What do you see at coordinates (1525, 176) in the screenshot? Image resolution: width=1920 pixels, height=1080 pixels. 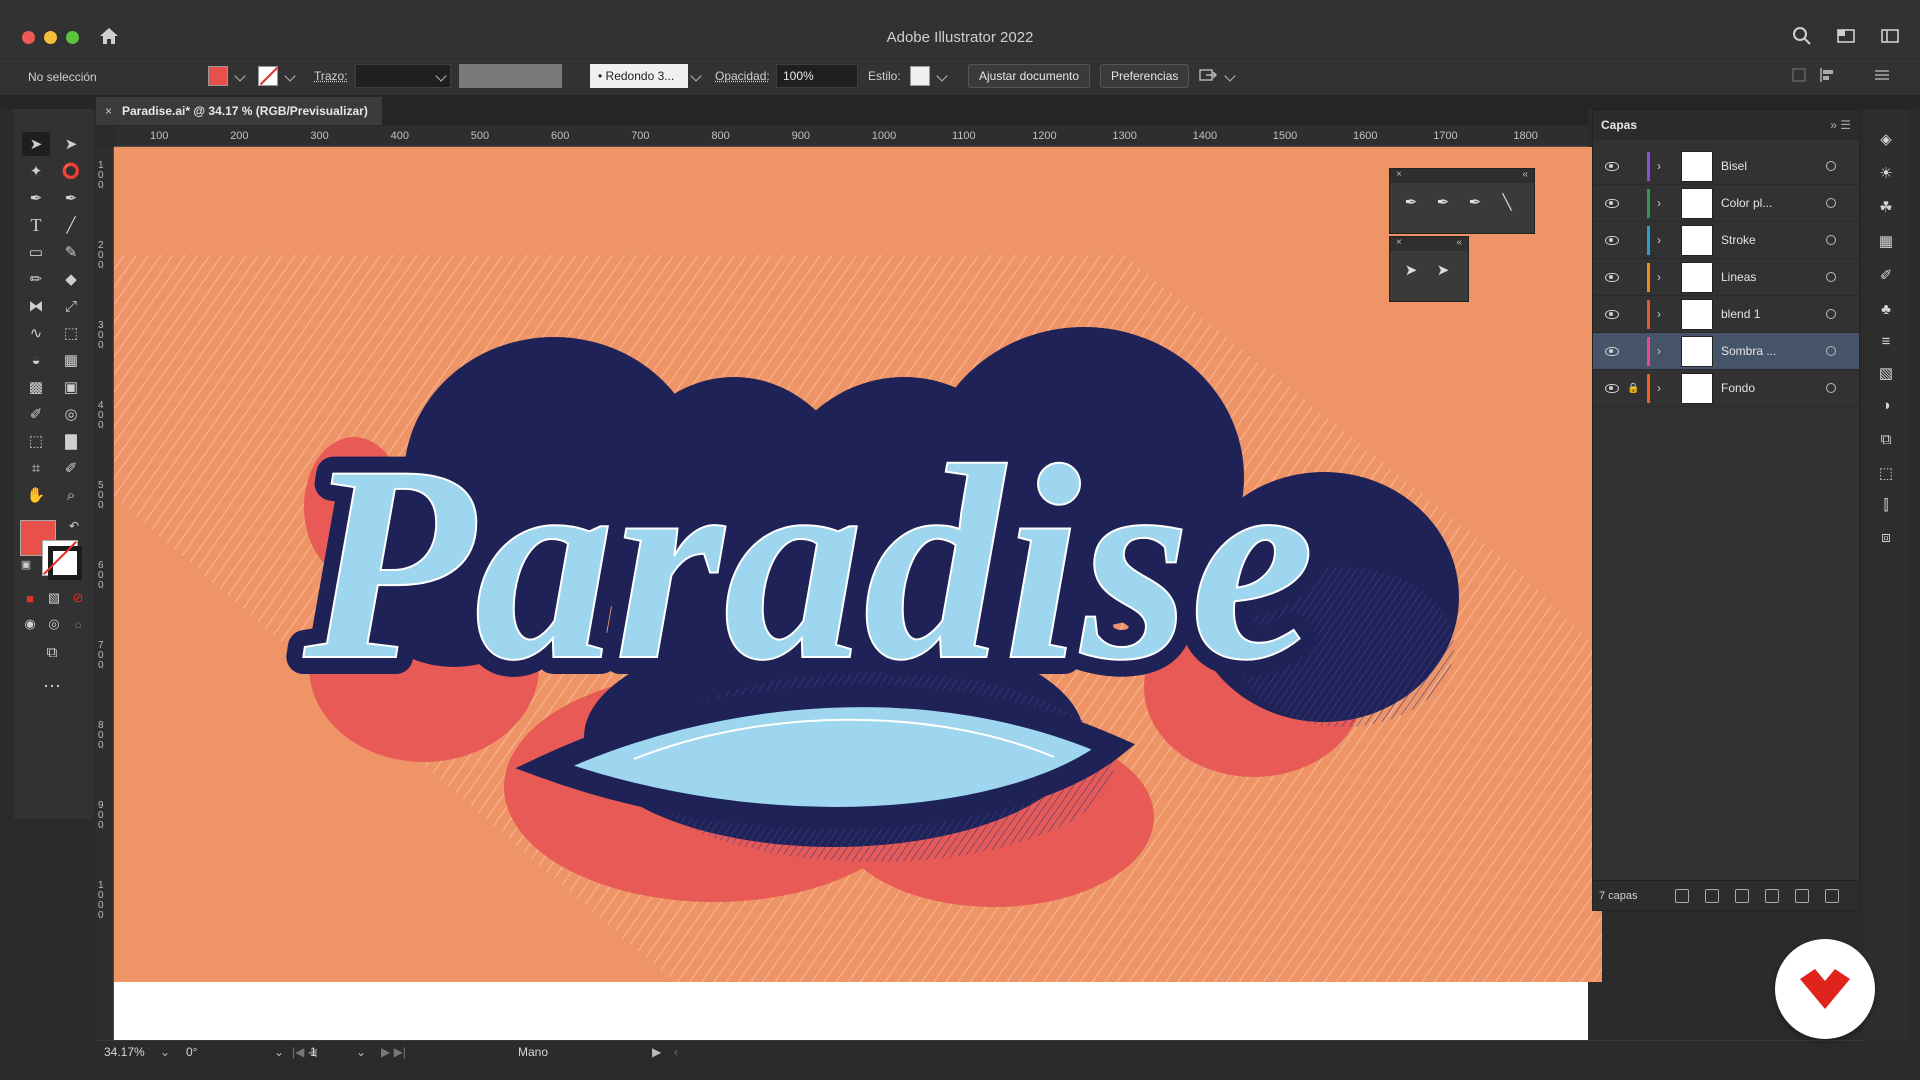 I see `collapse-panel-icon: «` at bounding box center [1525, 176].